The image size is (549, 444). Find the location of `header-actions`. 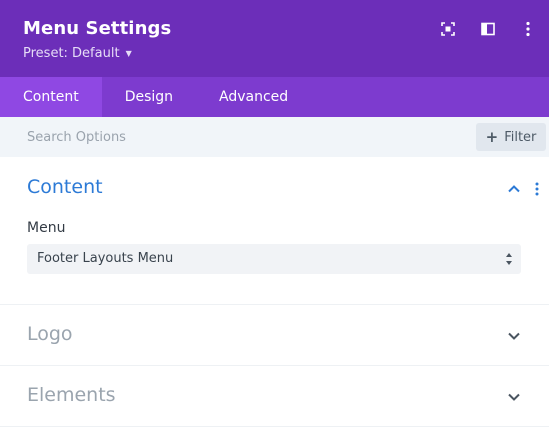

header-actions is located at coordinates (488, 29).